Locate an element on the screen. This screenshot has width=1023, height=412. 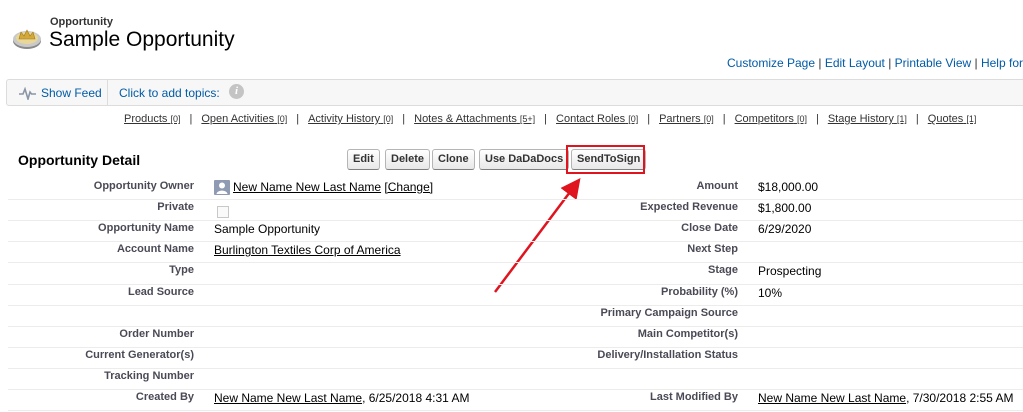
related-link-label: Open Activities is located at coordinates (238, 119).